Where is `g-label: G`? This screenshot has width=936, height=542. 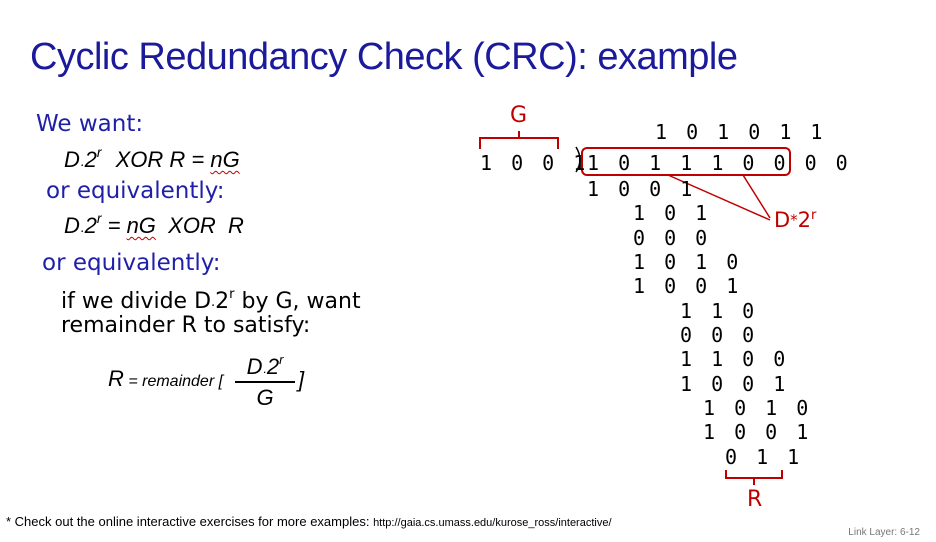
g-label: G is located at coordinates (519, 115).